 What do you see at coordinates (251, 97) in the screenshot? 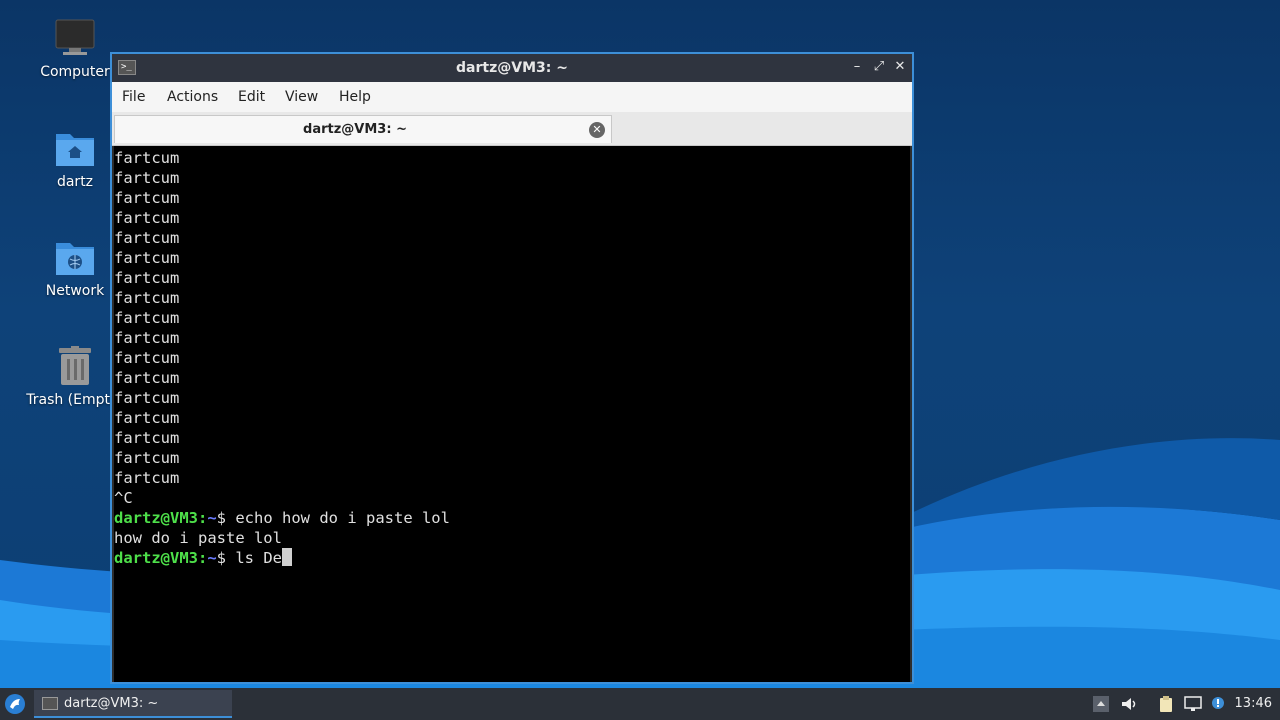
I see `menu-edit: Edit` at bounding box center [251, 97].